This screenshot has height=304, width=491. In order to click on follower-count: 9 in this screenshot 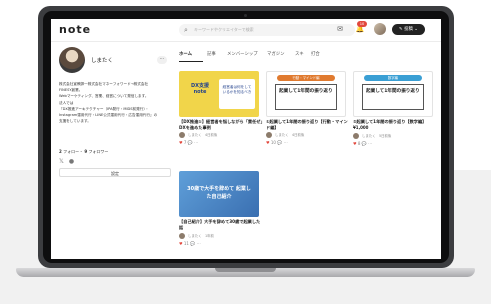, I will do `click(86, 151)`.